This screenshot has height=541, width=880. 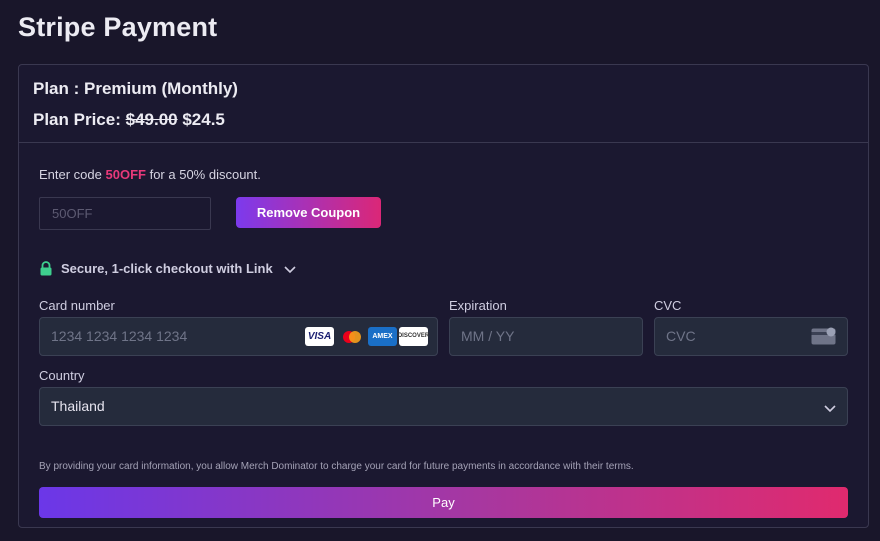 I want to click on pay-button: Pay, so click(x=443, y=502).